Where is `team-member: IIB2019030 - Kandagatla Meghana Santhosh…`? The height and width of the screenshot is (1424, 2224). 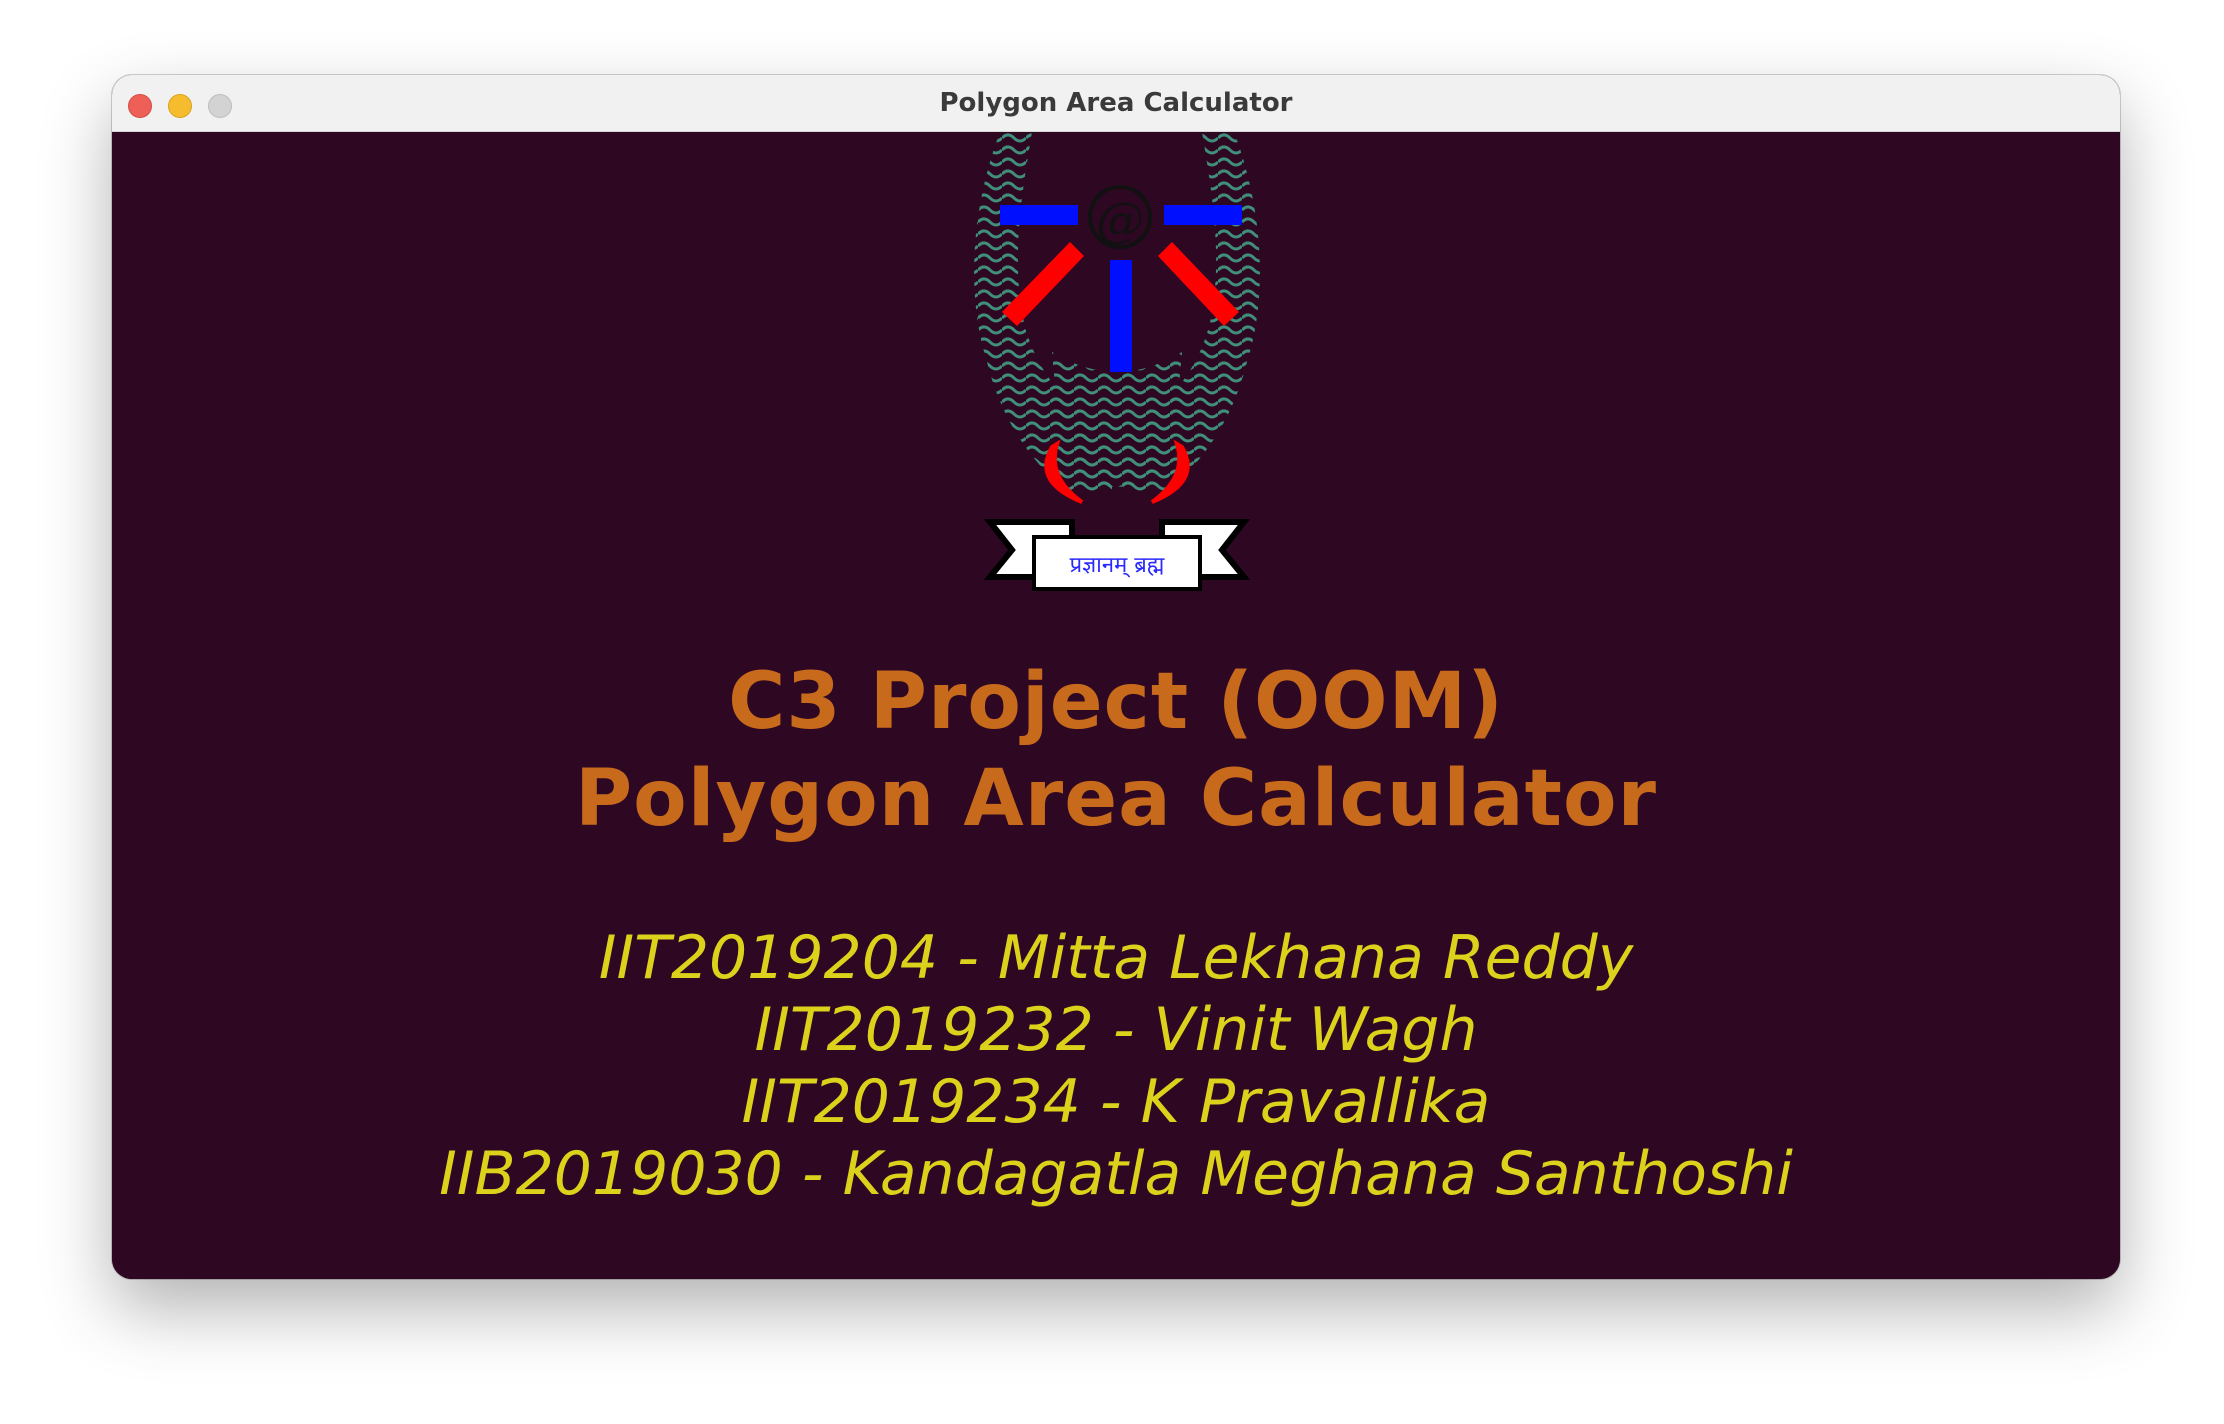 team-member: IIB2019030 - Kandagatla Meghana Santhosh… is located at coordinates (1116, 1174).